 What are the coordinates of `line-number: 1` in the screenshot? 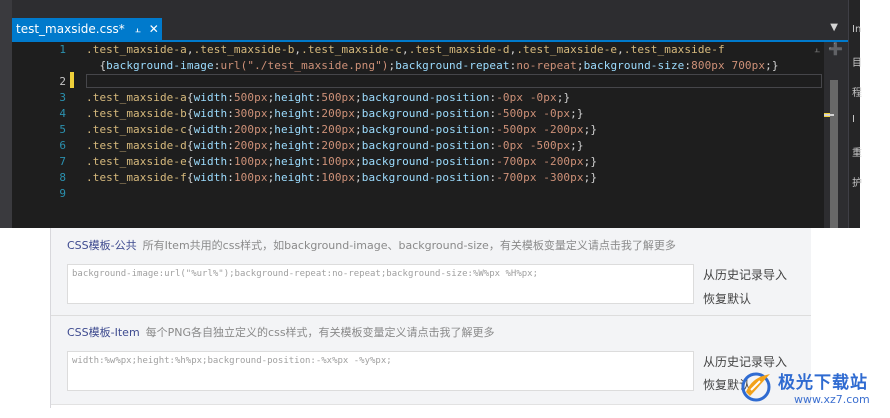 It's located at (62, 49).